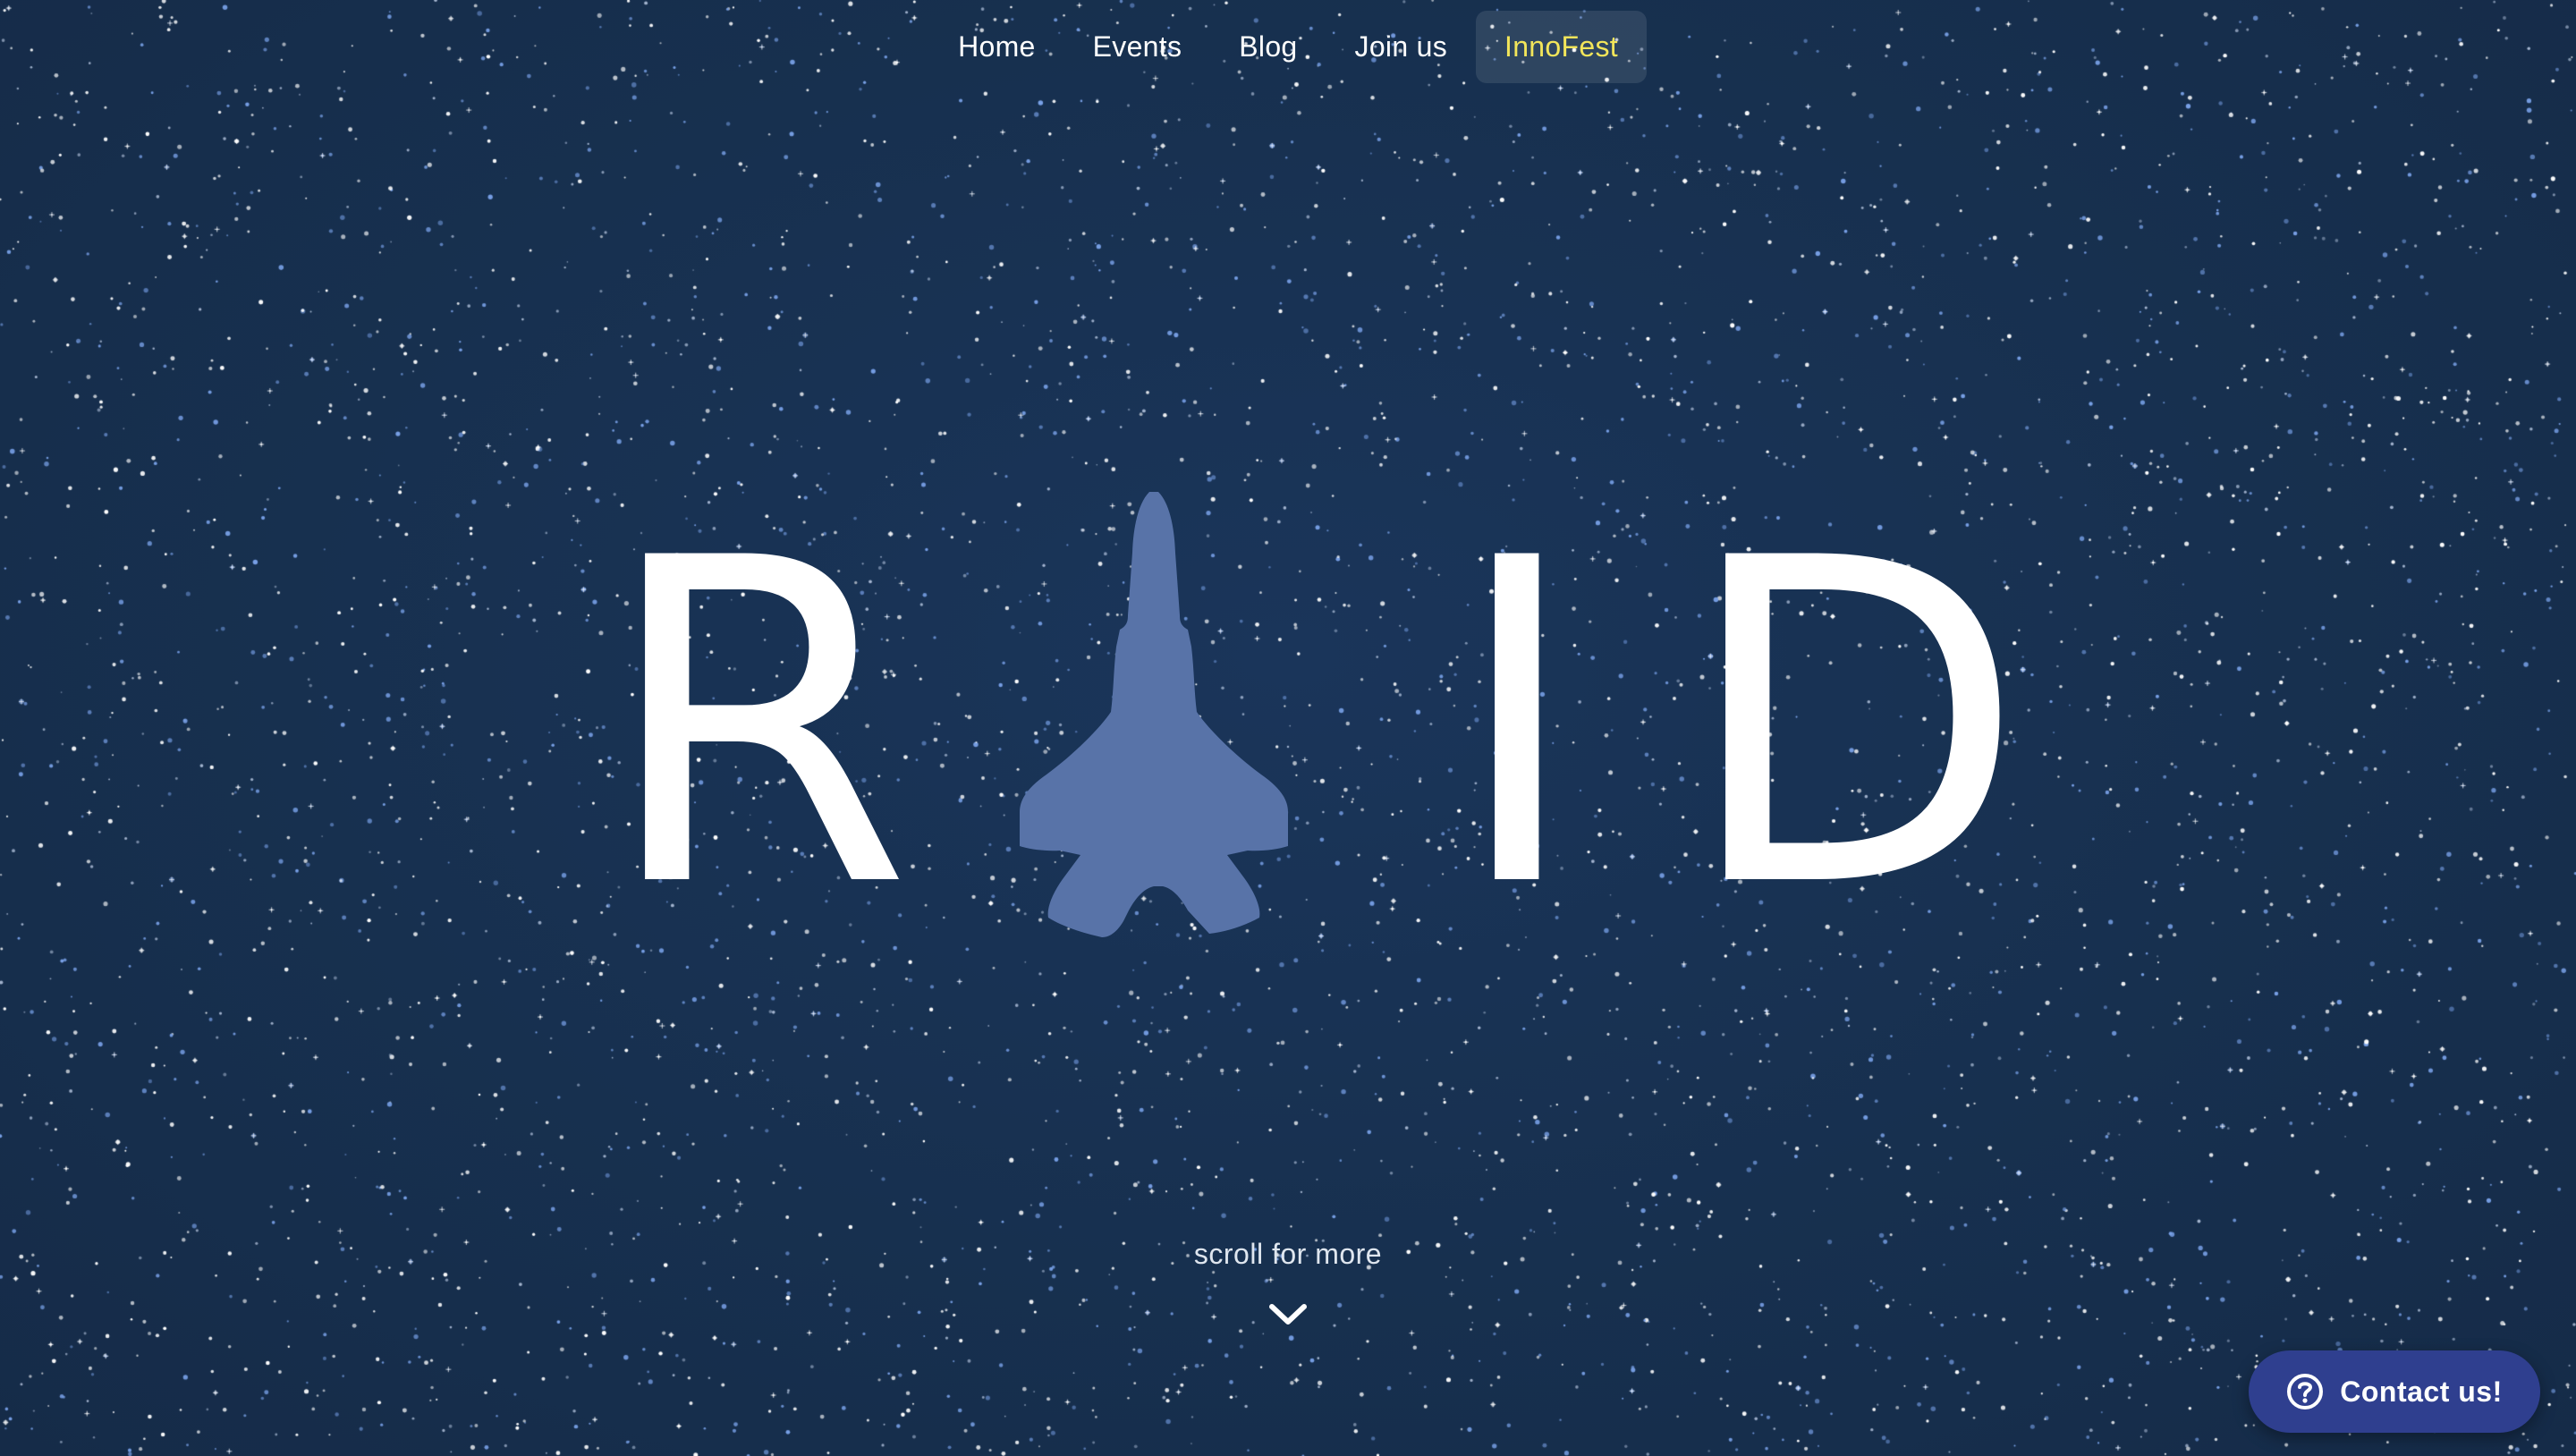 Image resolution: width=2576 pixels, height=1456 pixels. I want to click on chevron-down-icon, so click(1288, 1314).